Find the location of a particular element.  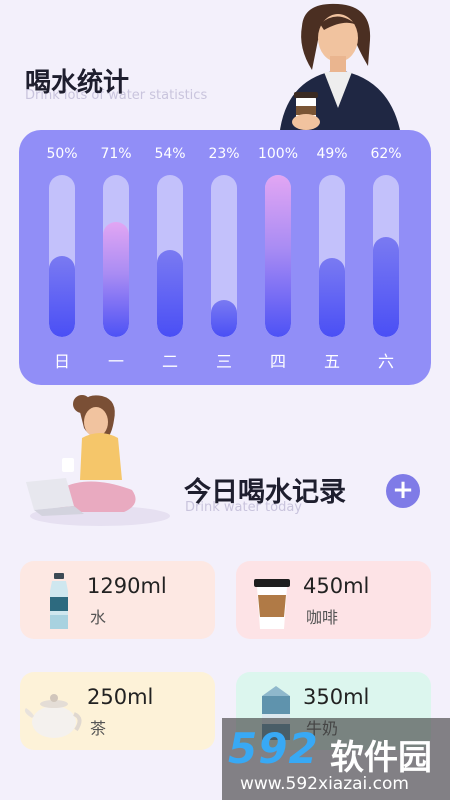

record-amount: 250ml is located at coordinates (120, 697).